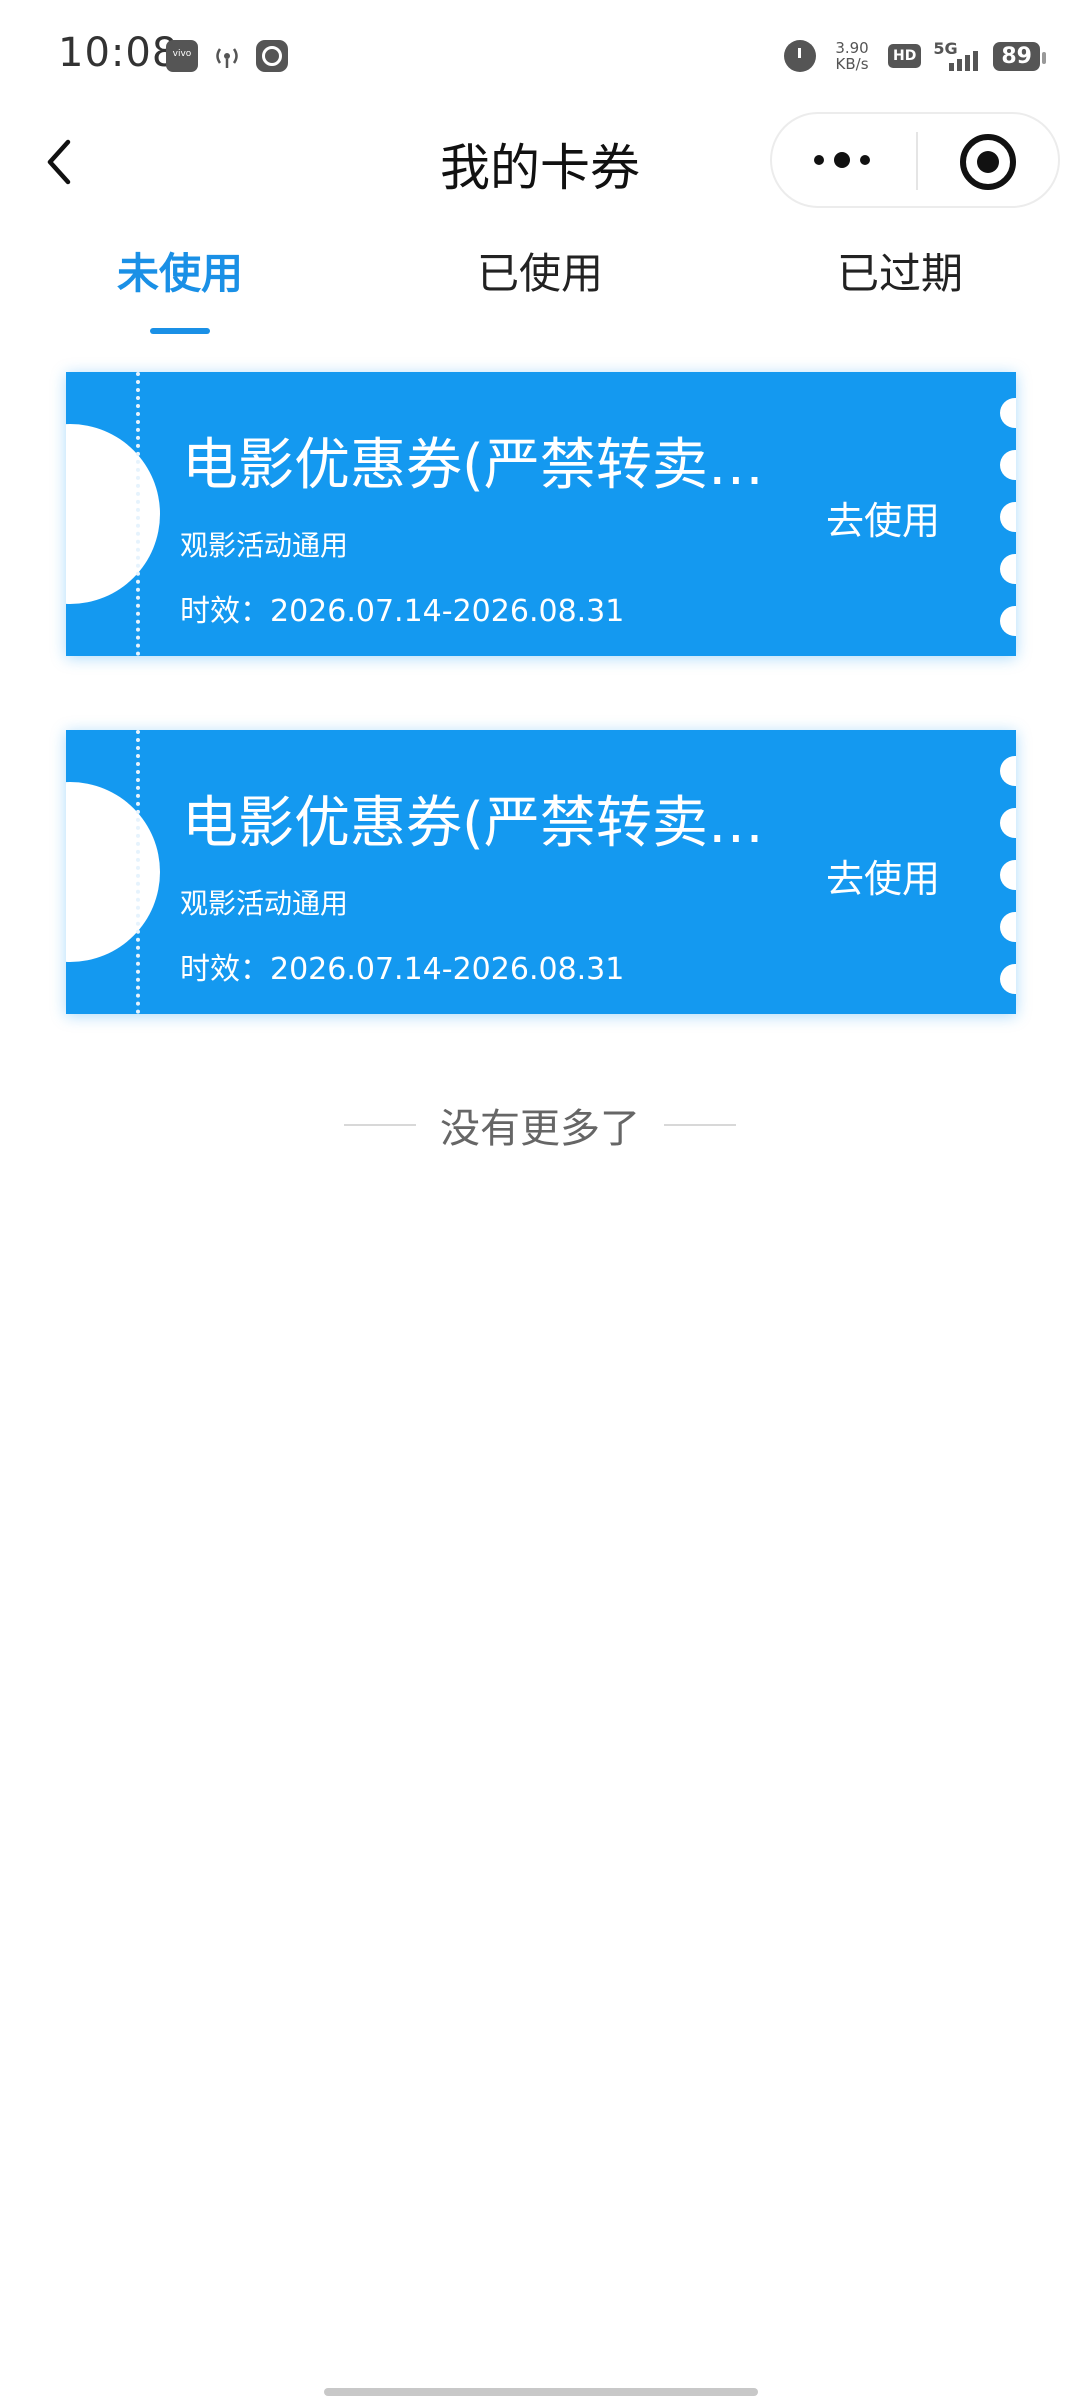 The height and width of the screenshot is (2400, 1080). Describe the element at coordinates (180, 331) in the screenshot. I see `active-tab-indicator` at that location.